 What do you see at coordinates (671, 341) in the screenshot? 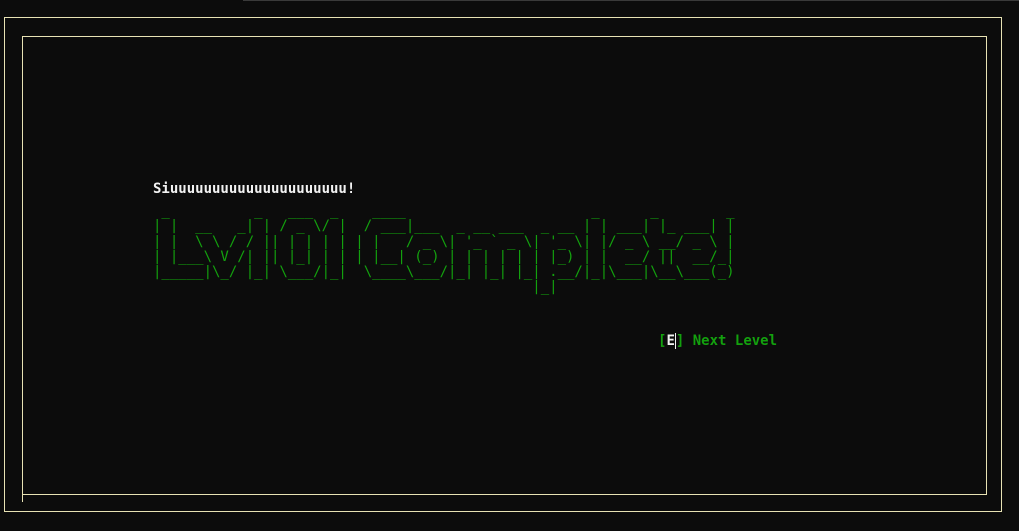
I see `key-hint-e: E` at bounding box center [671, 341].